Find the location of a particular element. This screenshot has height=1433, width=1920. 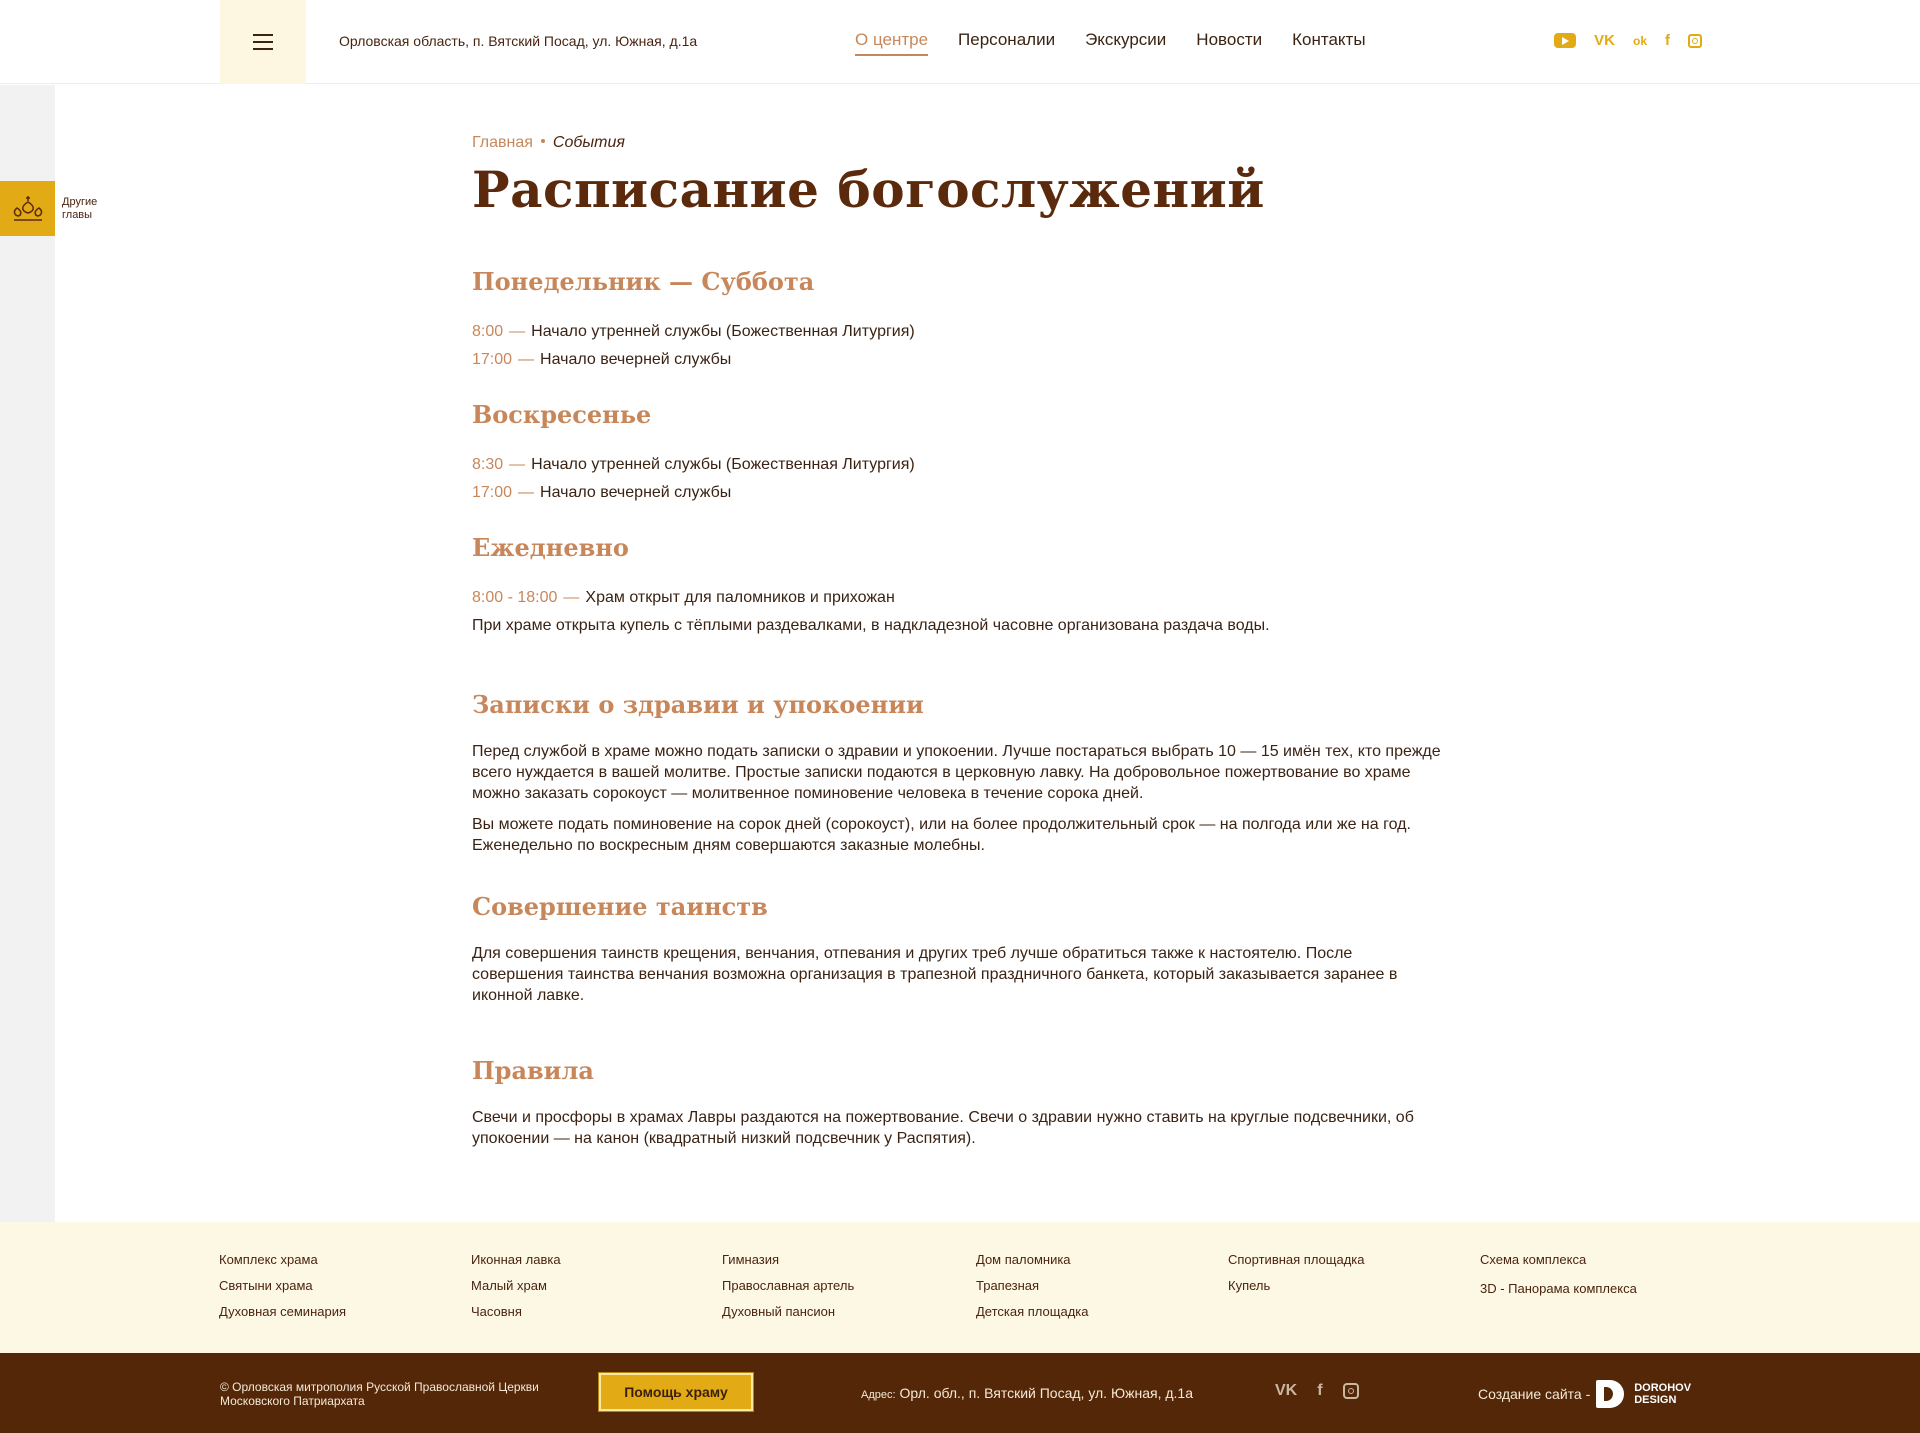

left-sidebar is located at coordinates (27, 653).